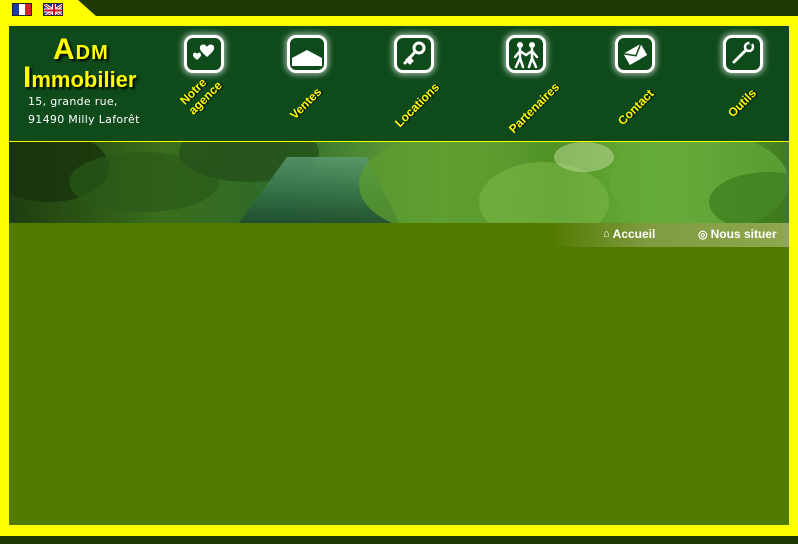 This screenshot has width=798, height=544. Describe the element at coordinates (306, 103) in the screenshot. I see `nav-label-ventes: Ventes` at that location.